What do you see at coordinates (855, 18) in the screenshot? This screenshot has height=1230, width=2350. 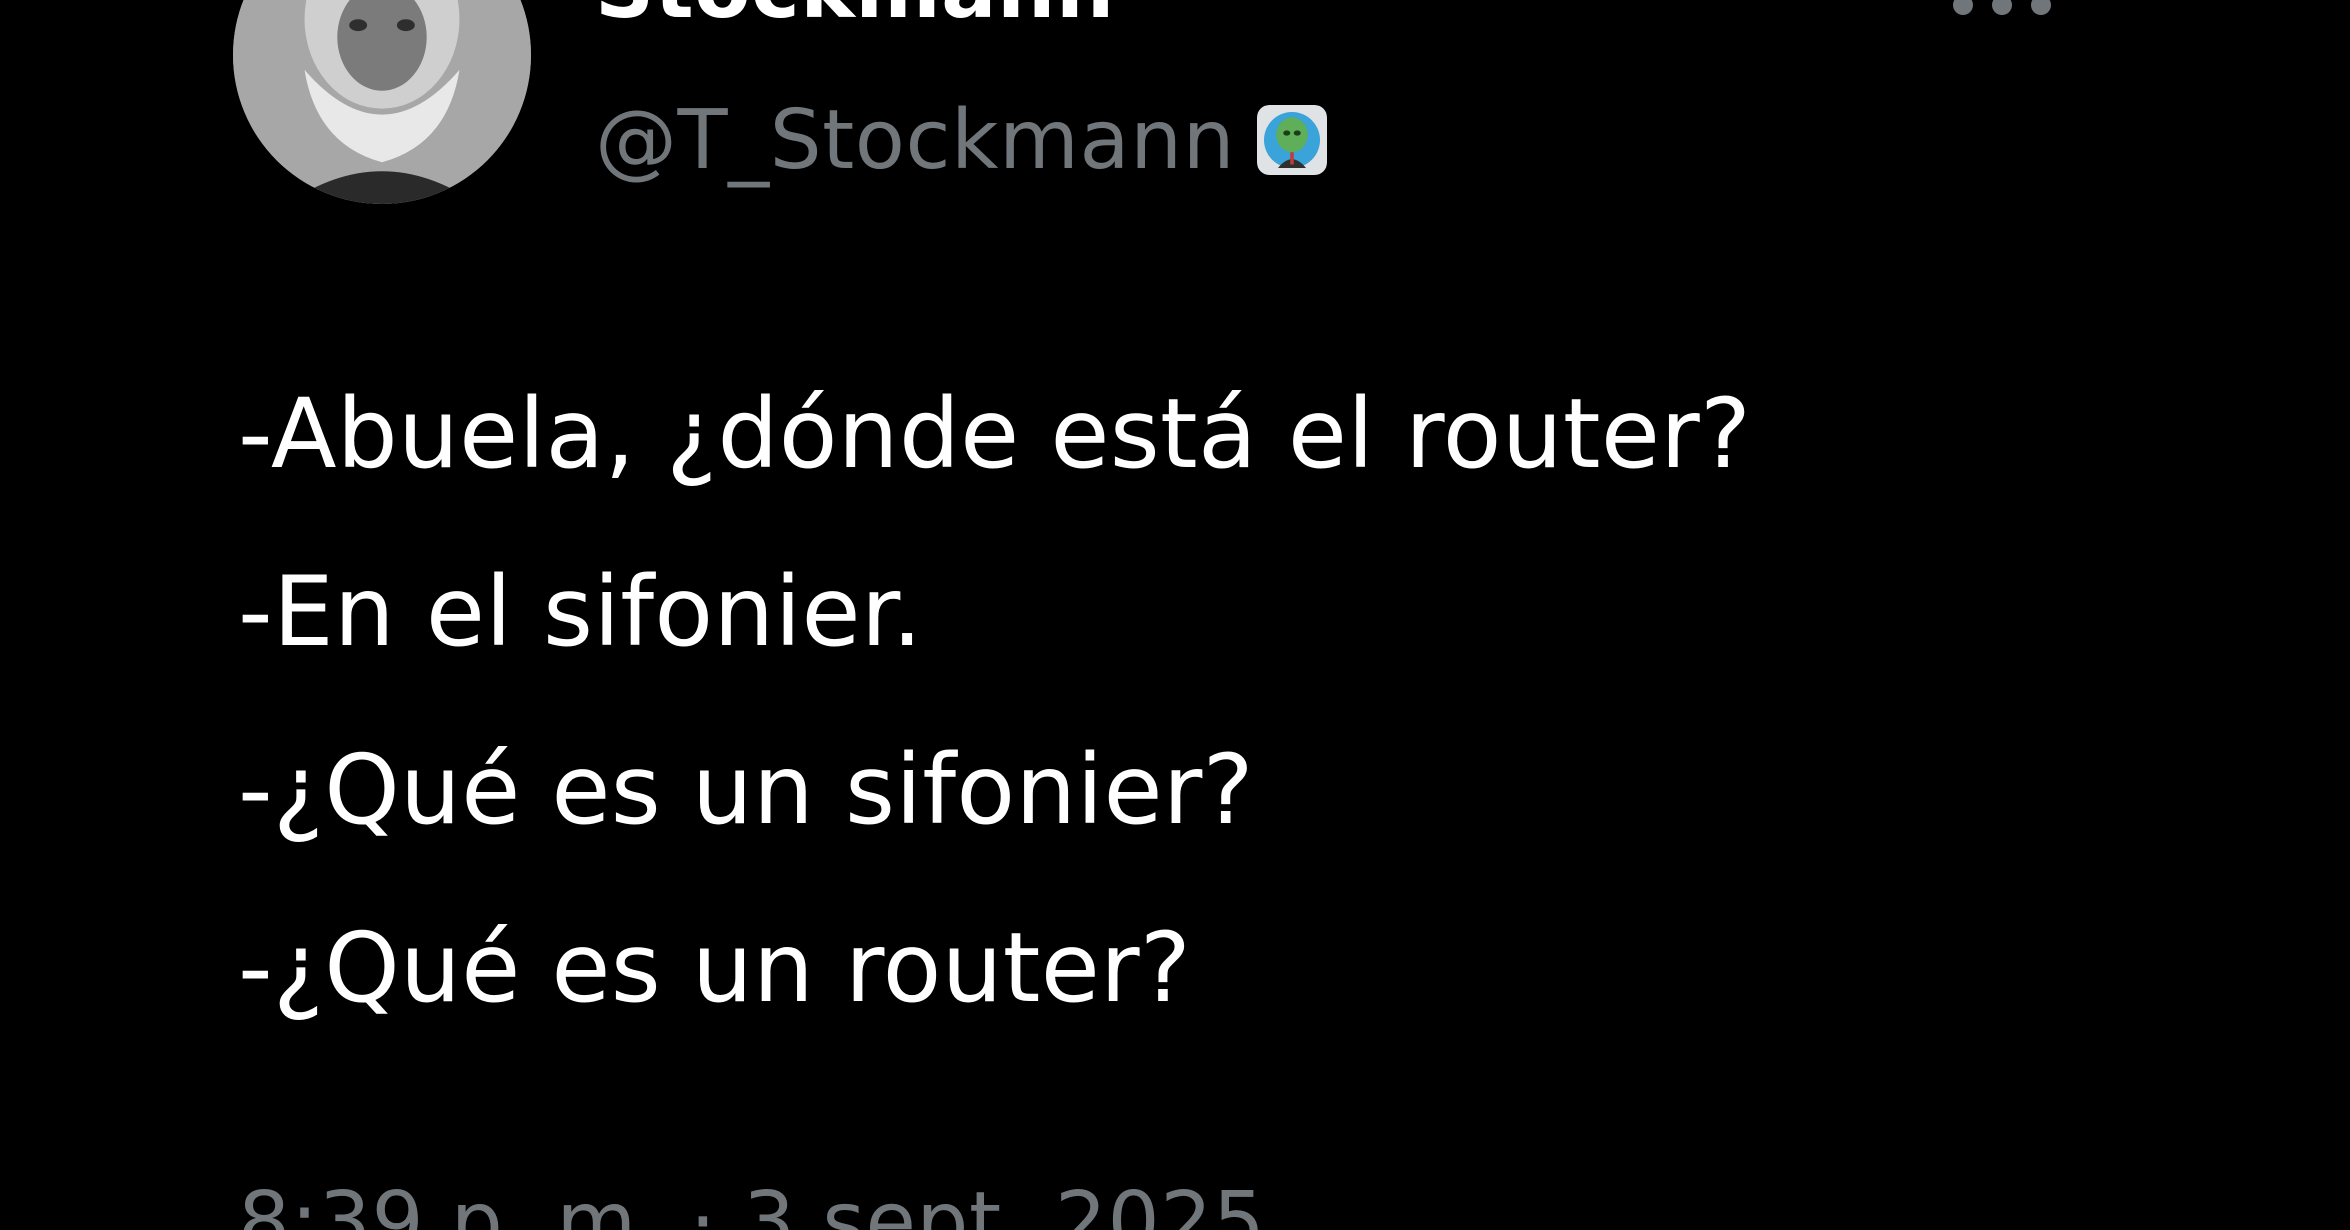 I see `display-name: Stockmann` at bounding box center [855, 18].